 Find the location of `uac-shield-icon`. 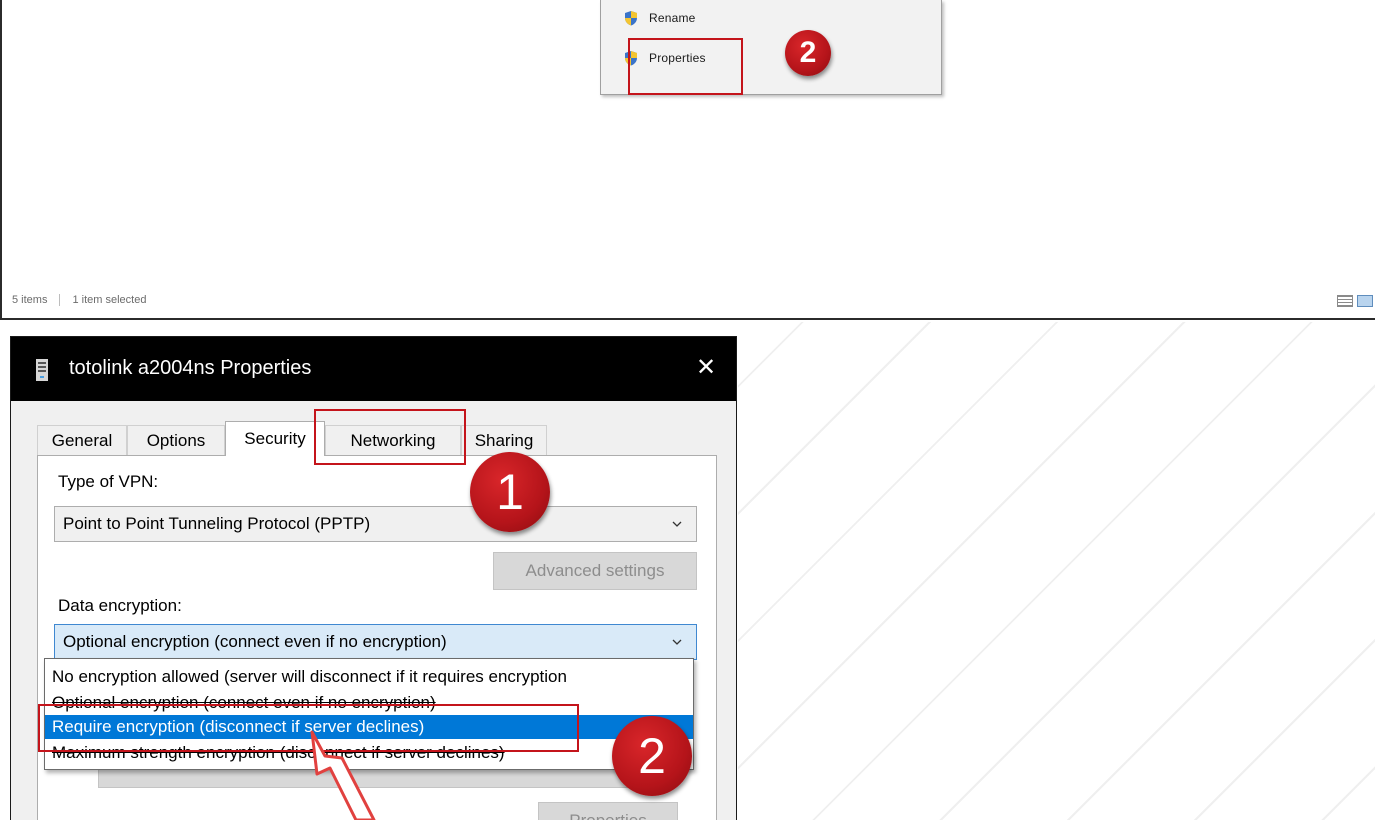

uac-shield-icon is located at coordinates (631, 18).